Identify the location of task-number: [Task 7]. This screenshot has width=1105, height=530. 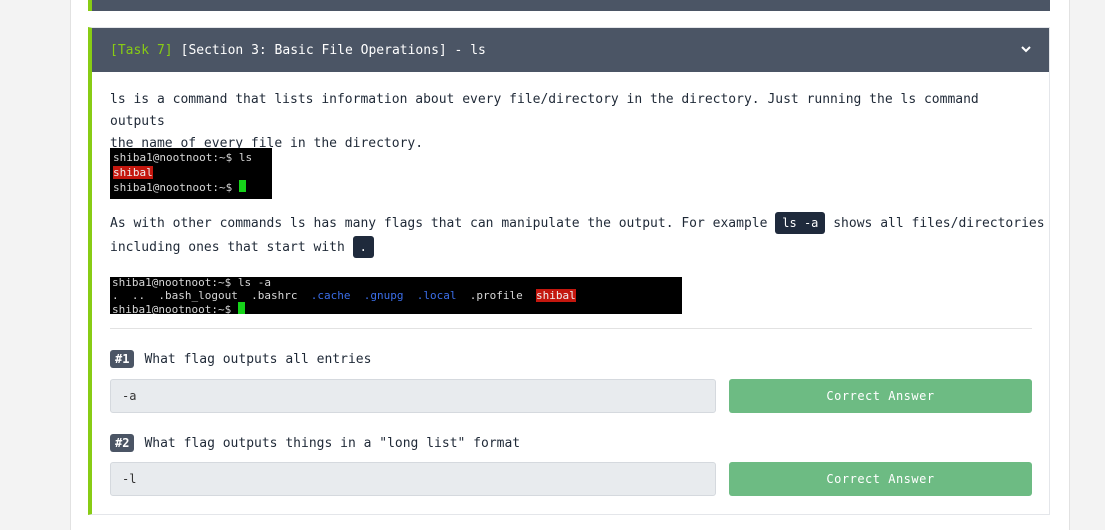
(141, 50).